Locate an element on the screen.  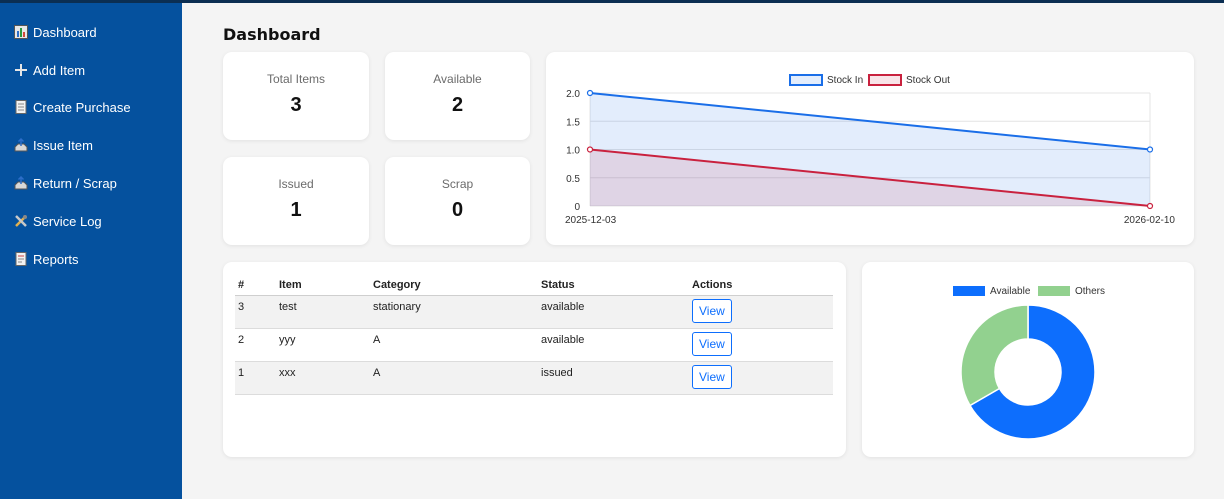
cell-id: 3 is located at coordinates (255, 312).